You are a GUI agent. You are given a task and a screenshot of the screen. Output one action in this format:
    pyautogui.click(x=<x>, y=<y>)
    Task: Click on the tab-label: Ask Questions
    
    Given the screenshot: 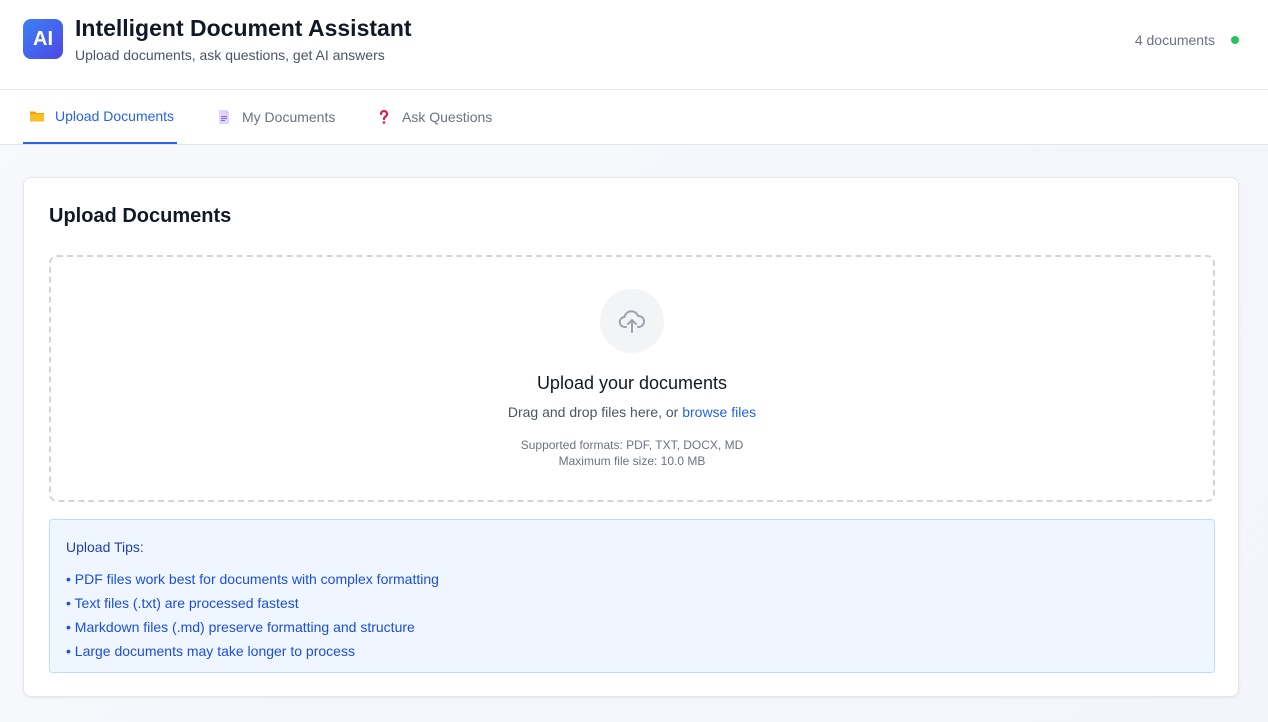 What is the action you would take?
    pyautogui.click(x=447, y=117)
    